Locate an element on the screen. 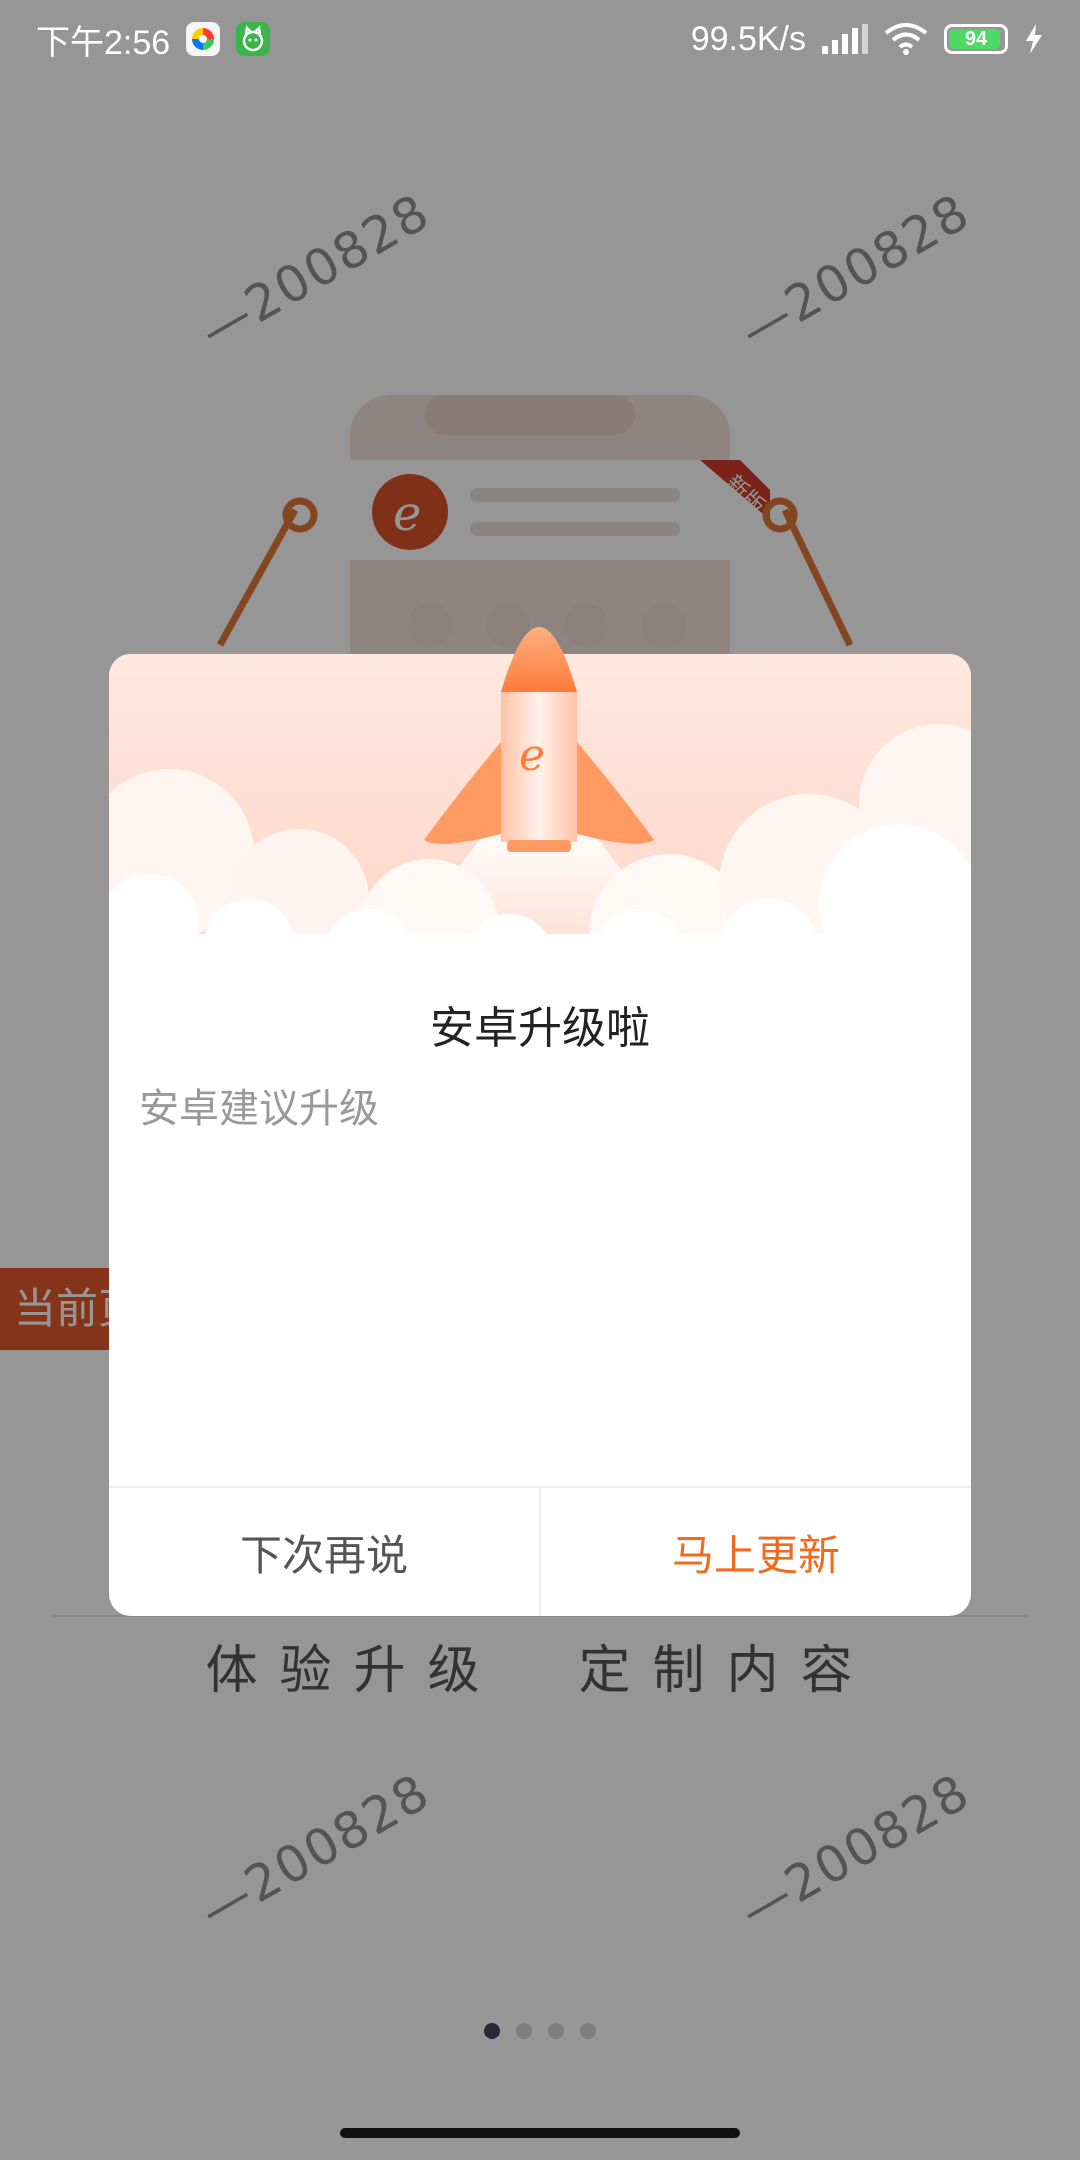 Image resolution: width=1080 pixels, height=2160 pixels. battery-level: 94 is located at coordinates (976, 38).